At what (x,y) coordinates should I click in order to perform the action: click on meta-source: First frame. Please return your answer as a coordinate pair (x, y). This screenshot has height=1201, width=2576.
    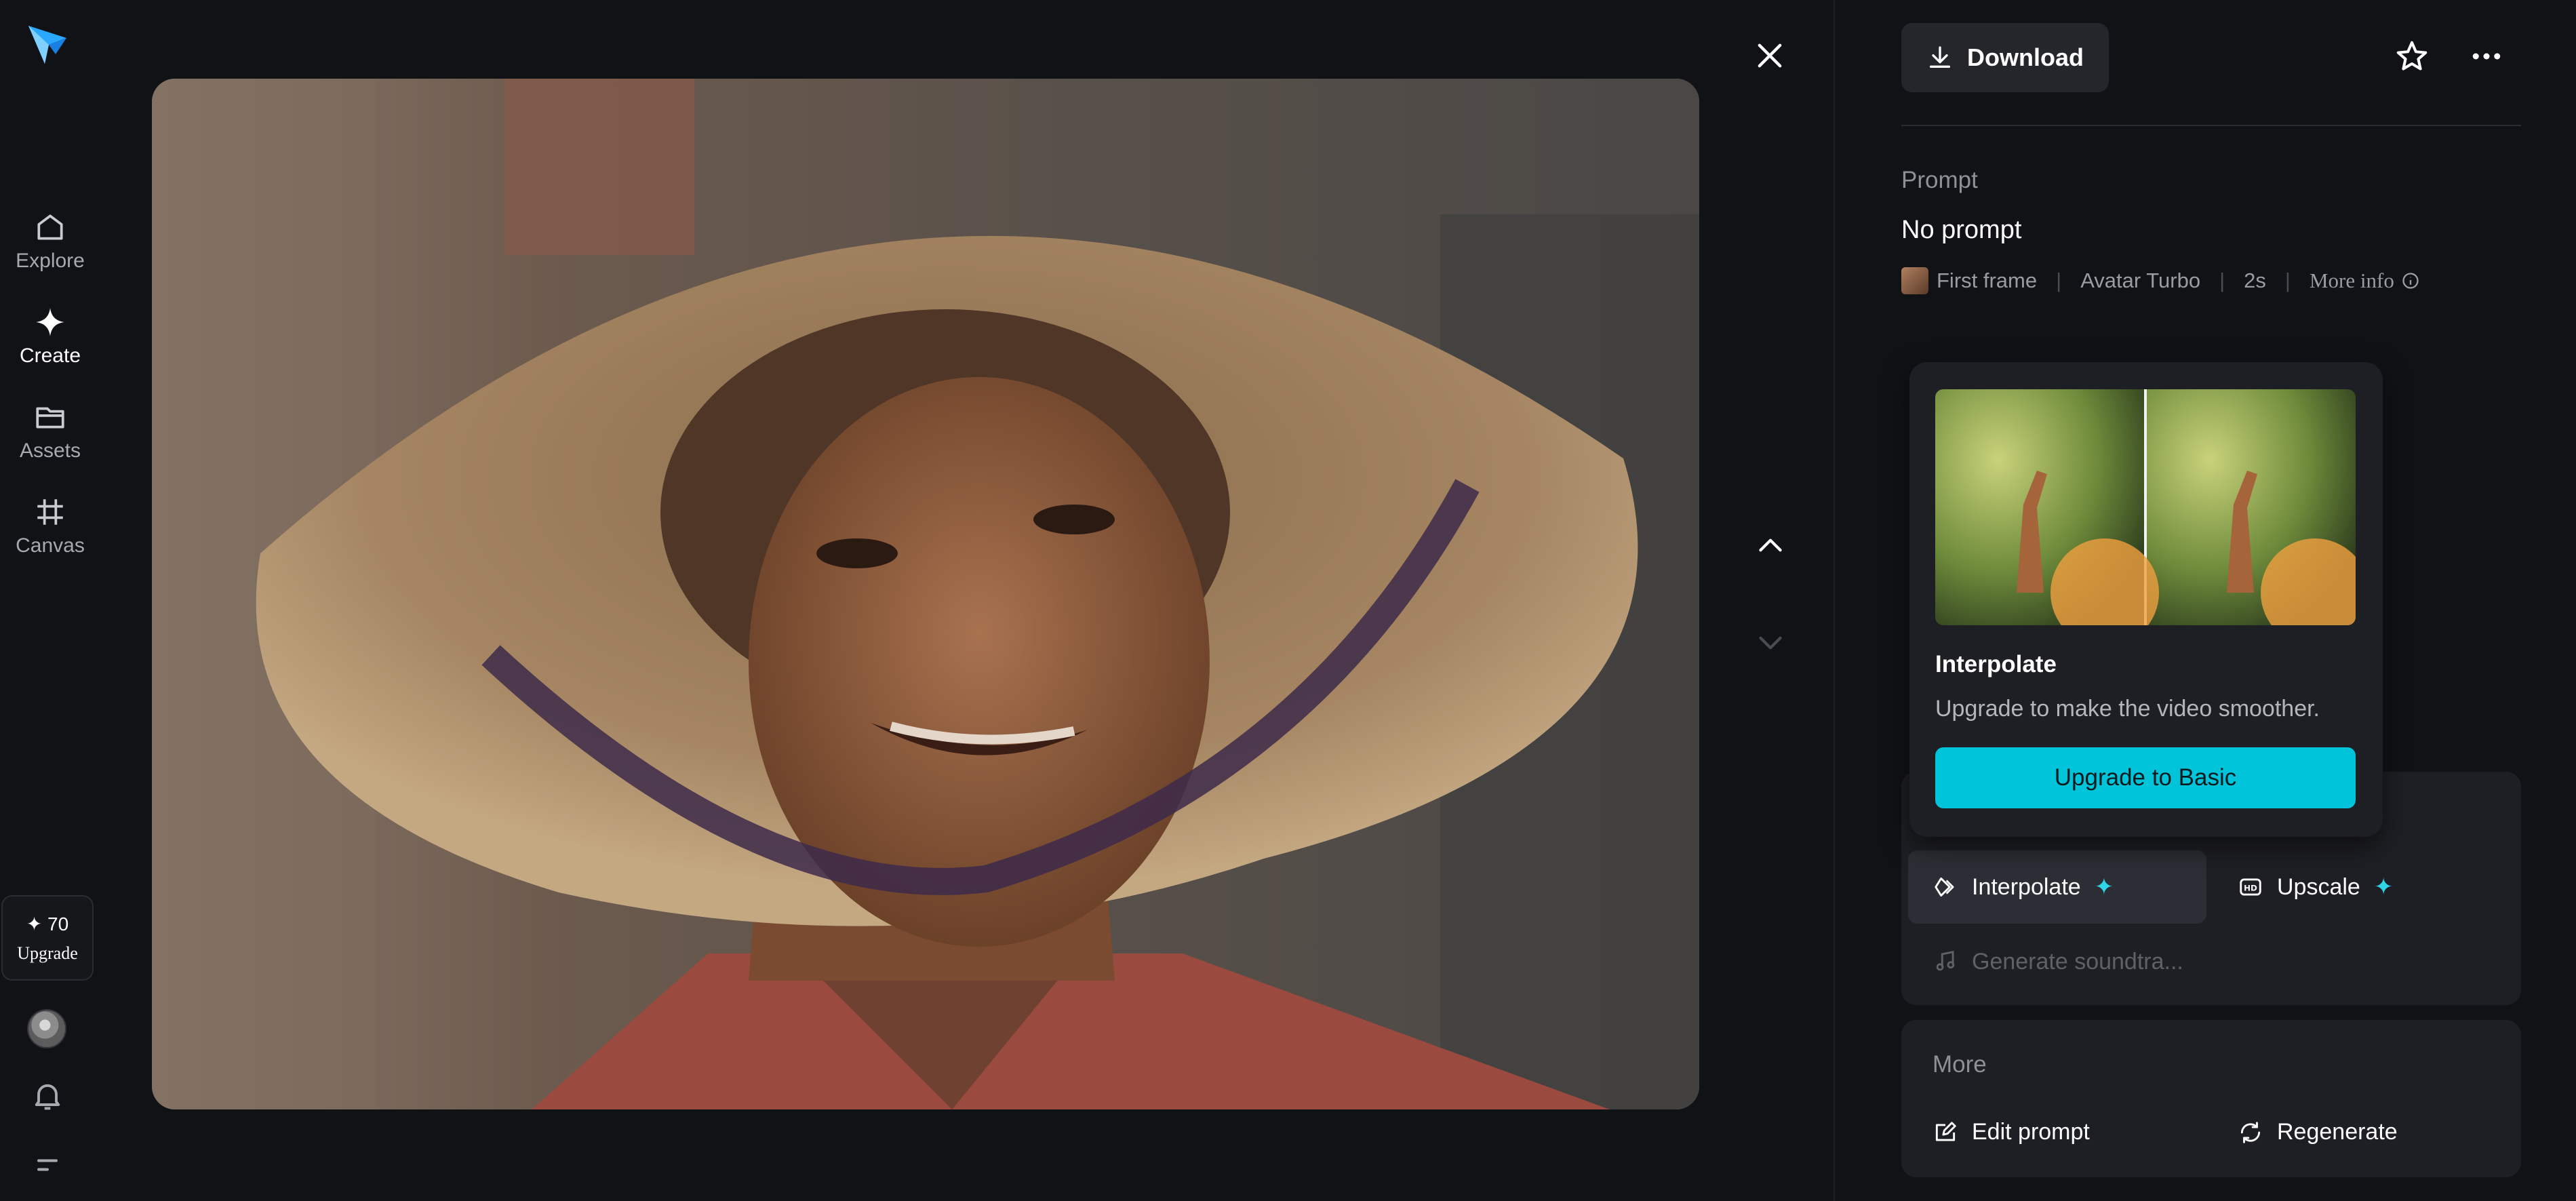
    Looking at the image, I should click on (1988, 280).